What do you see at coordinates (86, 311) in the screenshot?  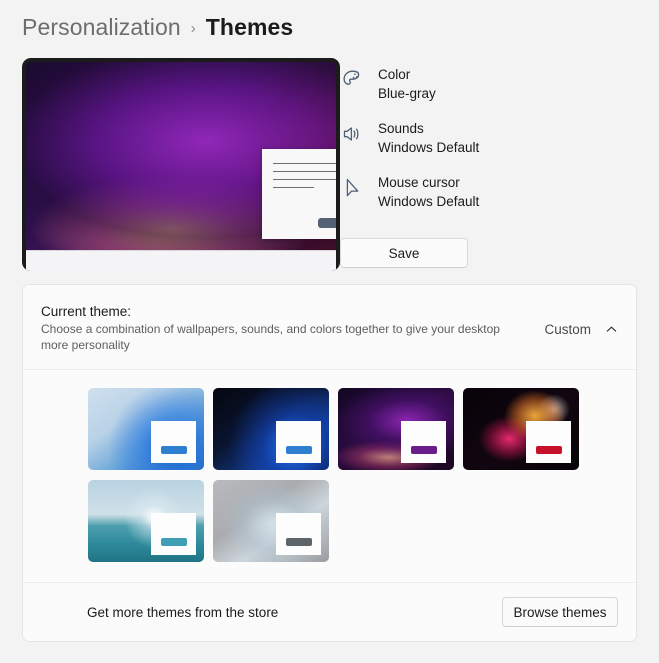 I see `current-theme-title: Current theme:` at bounding box center [86, 311].